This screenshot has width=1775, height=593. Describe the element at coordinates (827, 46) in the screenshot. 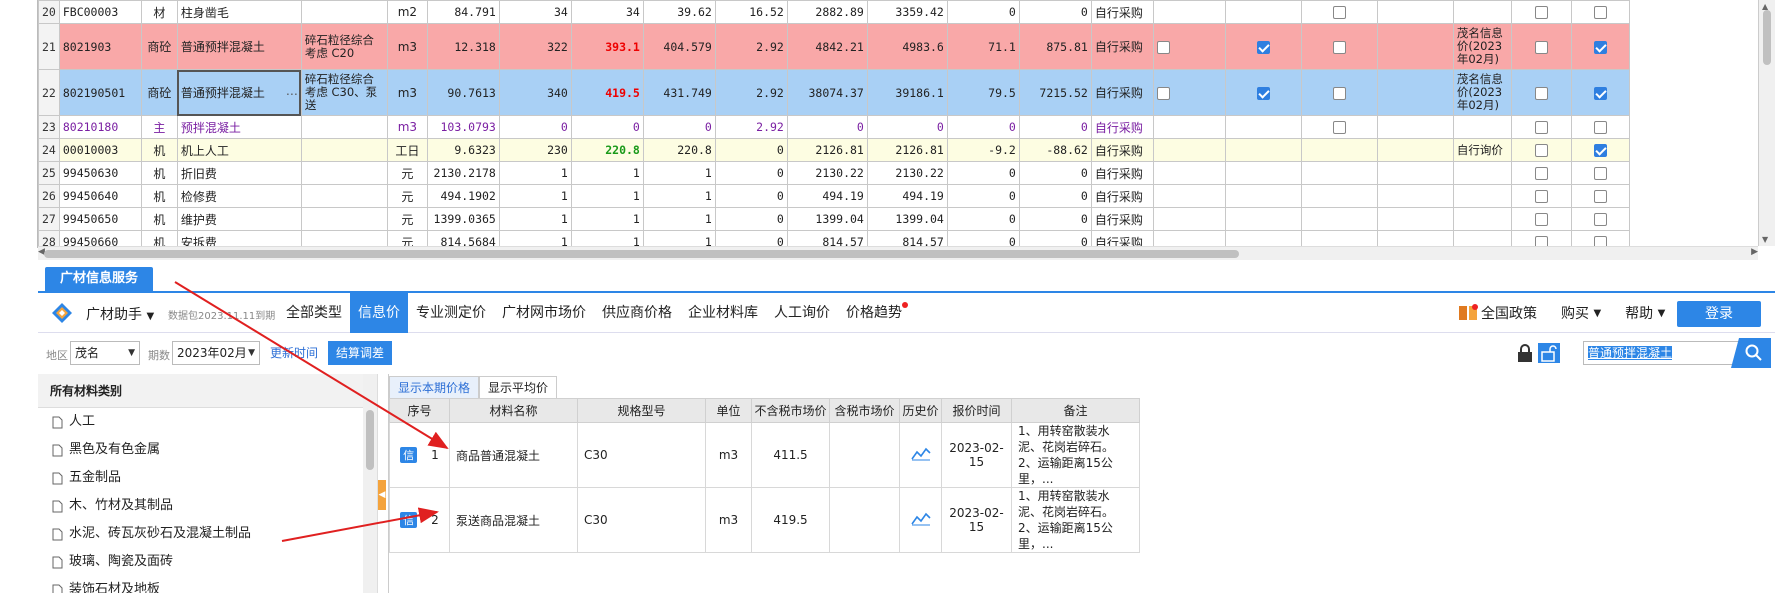

I see `cell-c5: 4842.21` at that location.